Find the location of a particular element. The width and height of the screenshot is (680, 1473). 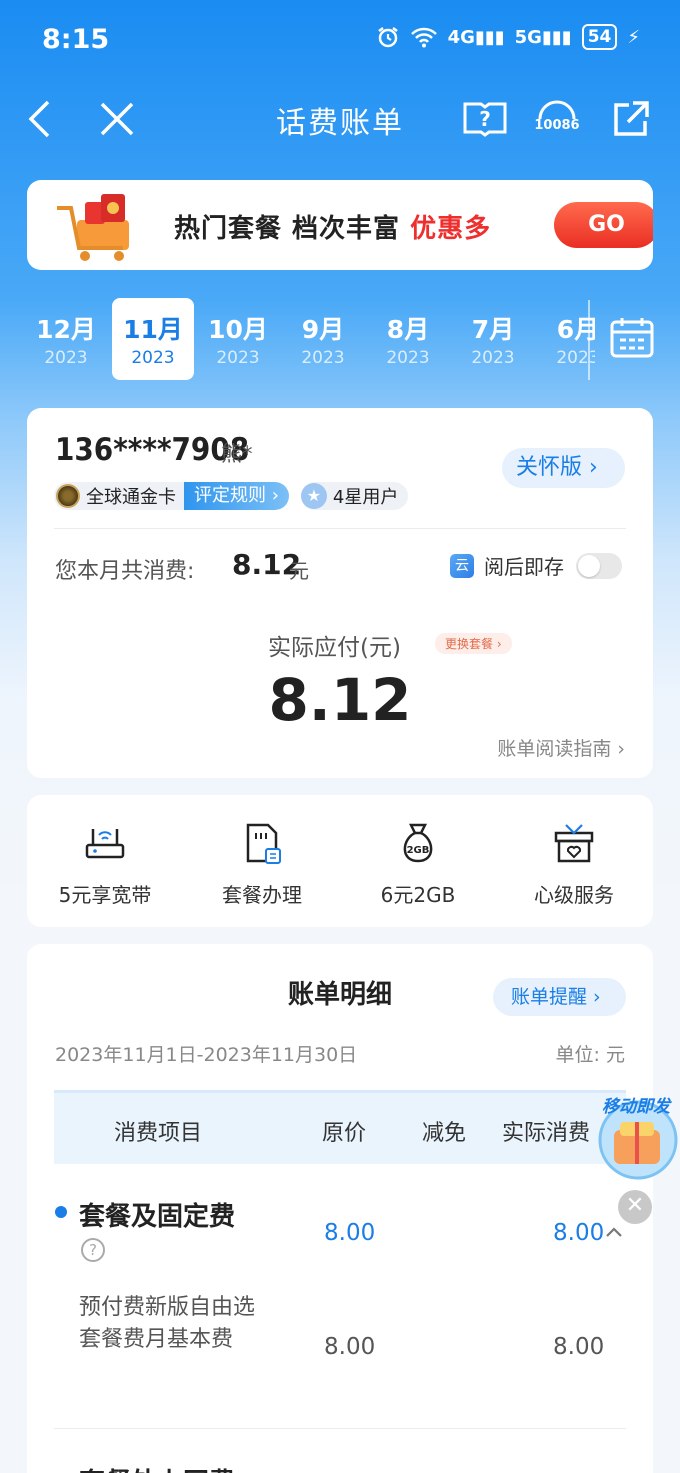

read-save-control: 云 阅后即存 is located at coordinates (536, 565).